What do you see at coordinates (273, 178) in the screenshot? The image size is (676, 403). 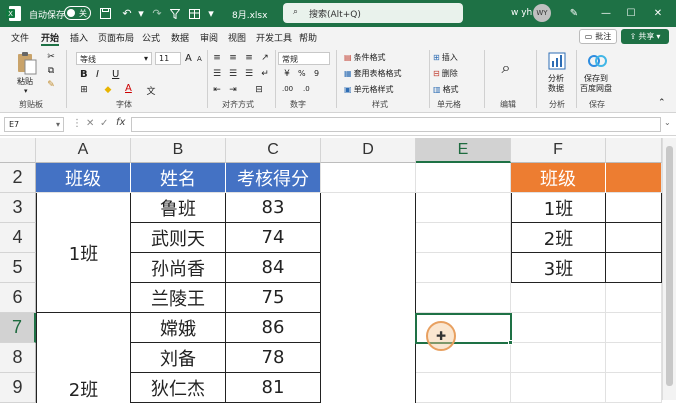 I see `header-cell-score: 考核得分` at bounding box center [273, 178].